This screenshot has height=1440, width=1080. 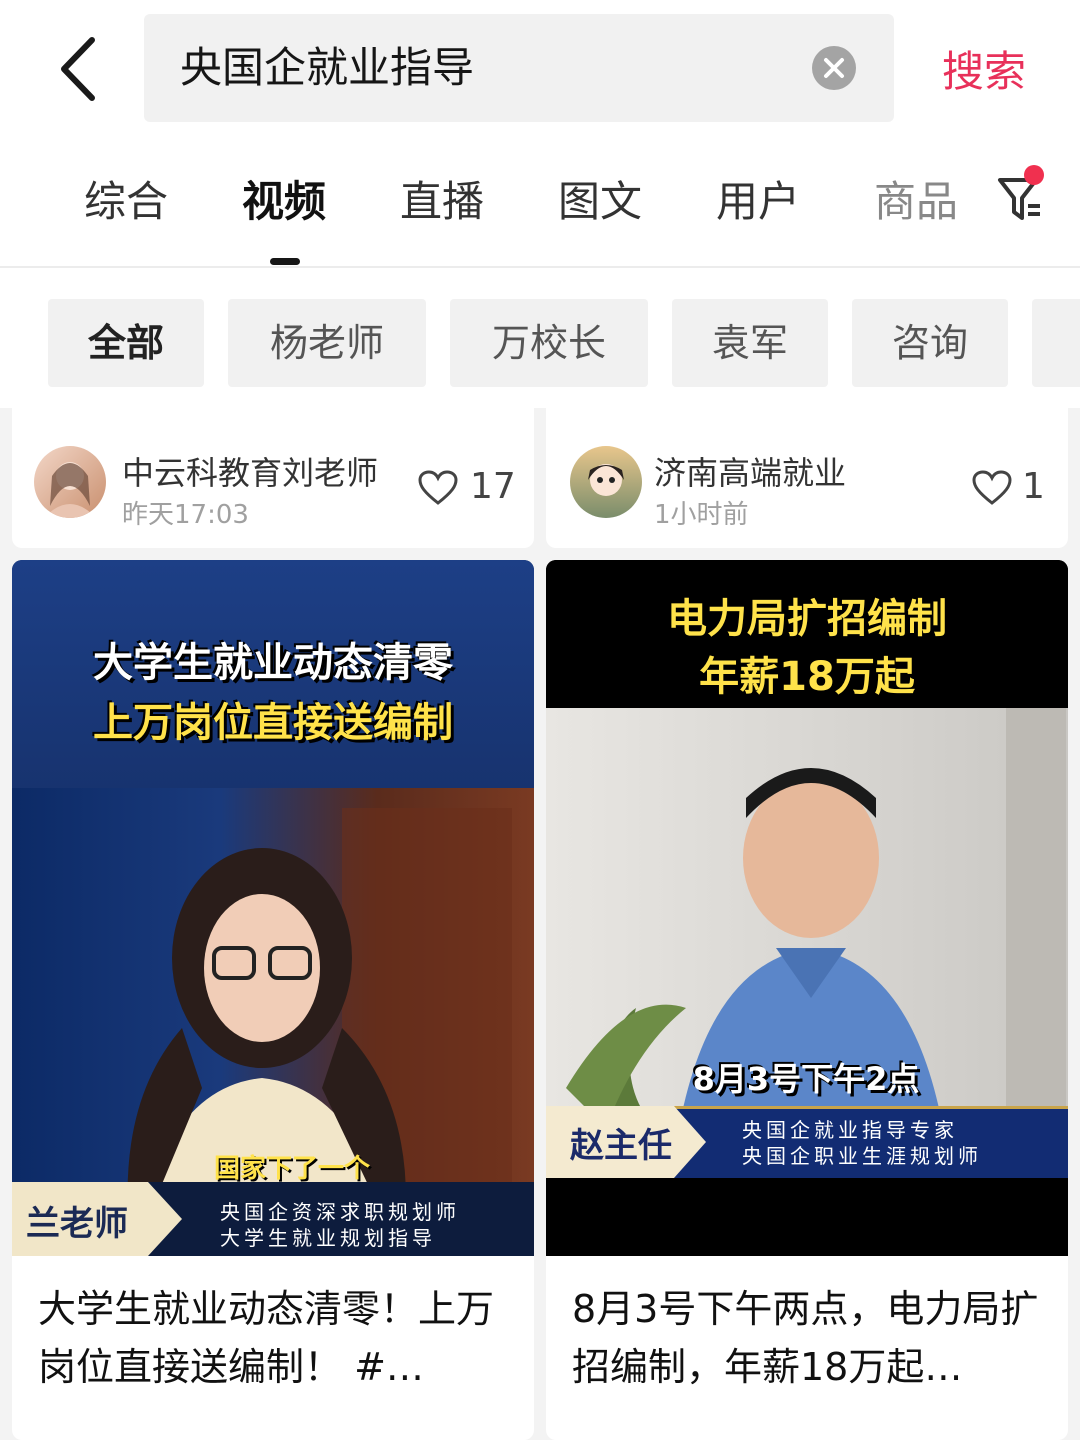 I want to click on overlay-headline-2: 年薪18万起, so click(x=807, y=677).